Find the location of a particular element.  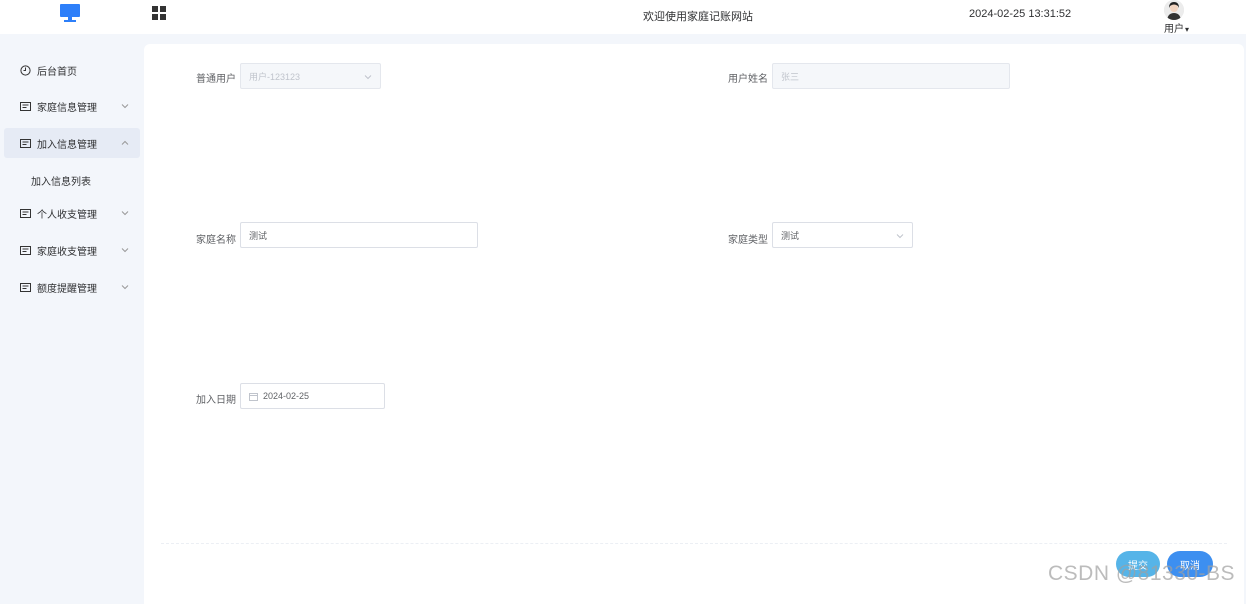

user-avatar-icon is located at coordinates (1174, 10).